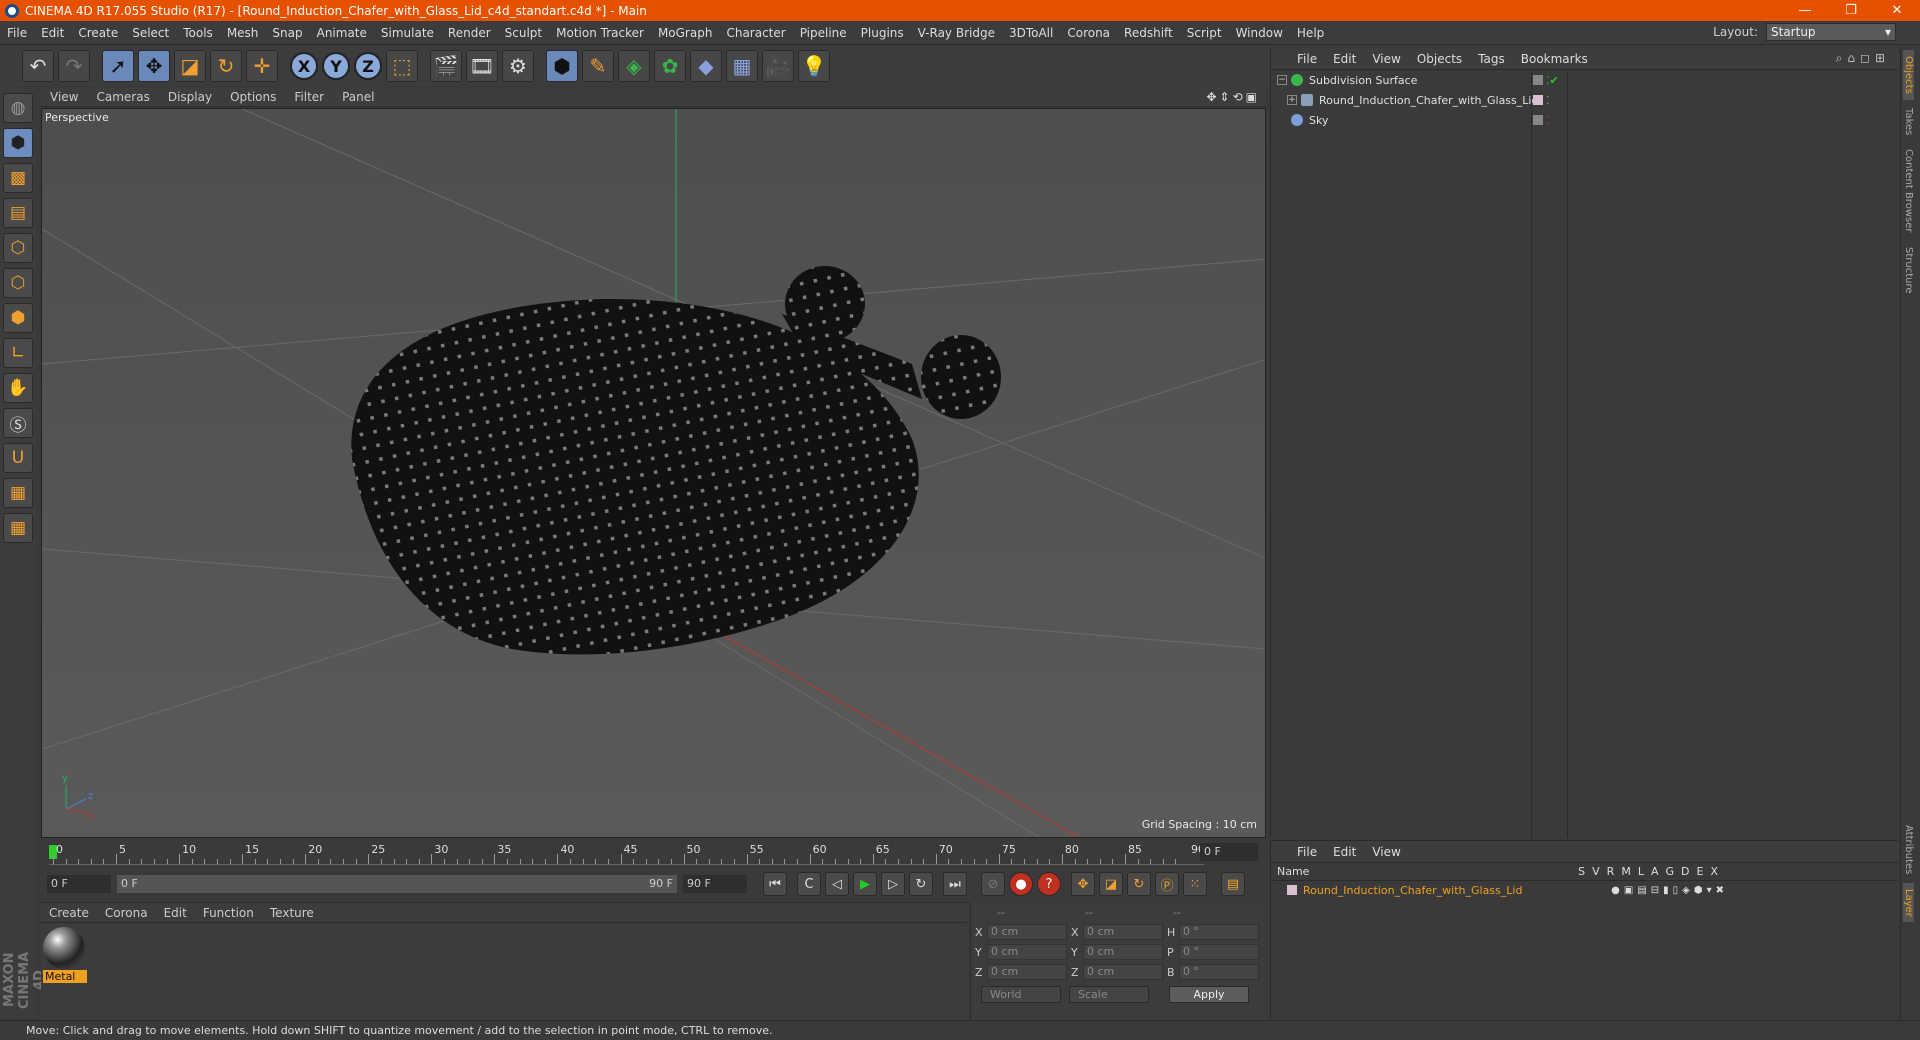 Image resolution: width=1920 pixels, height=1040 pixels. What do you see at coordinates (706, 66) in the screenshot?
I see `deformer-icon: ◆` at bounding box center [706, 66].